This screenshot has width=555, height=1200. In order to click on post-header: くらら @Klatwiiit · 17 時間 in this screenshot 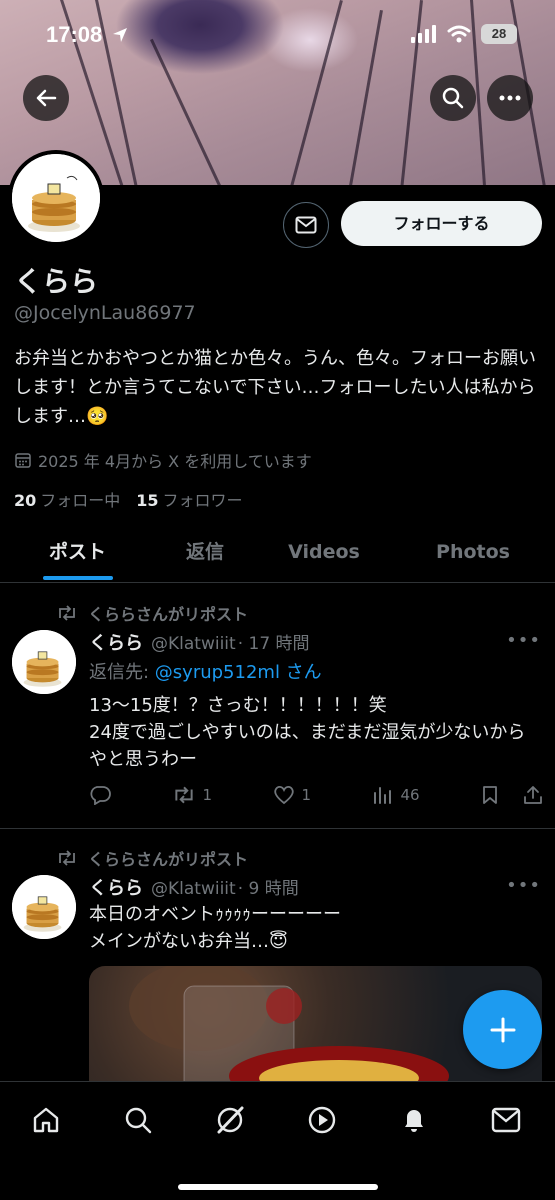, I will do `click(199, 642)`.